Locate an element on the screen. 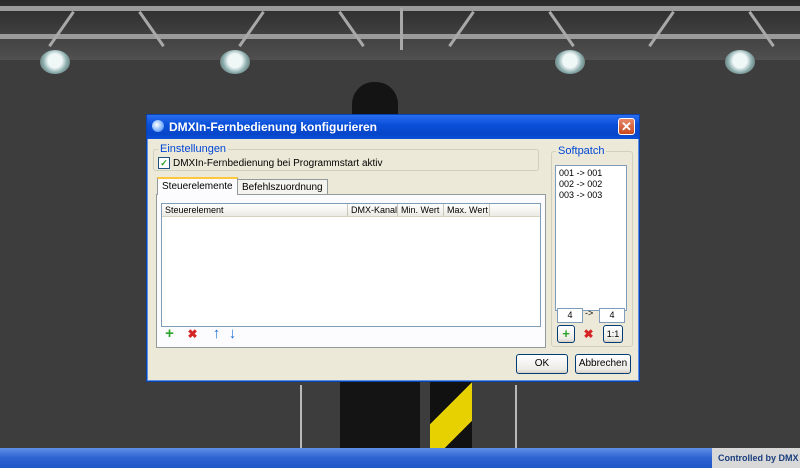 Image resolution: width=800 pixels, height=468 pixels. ok-button: OK is located at coordinates (542, 364).